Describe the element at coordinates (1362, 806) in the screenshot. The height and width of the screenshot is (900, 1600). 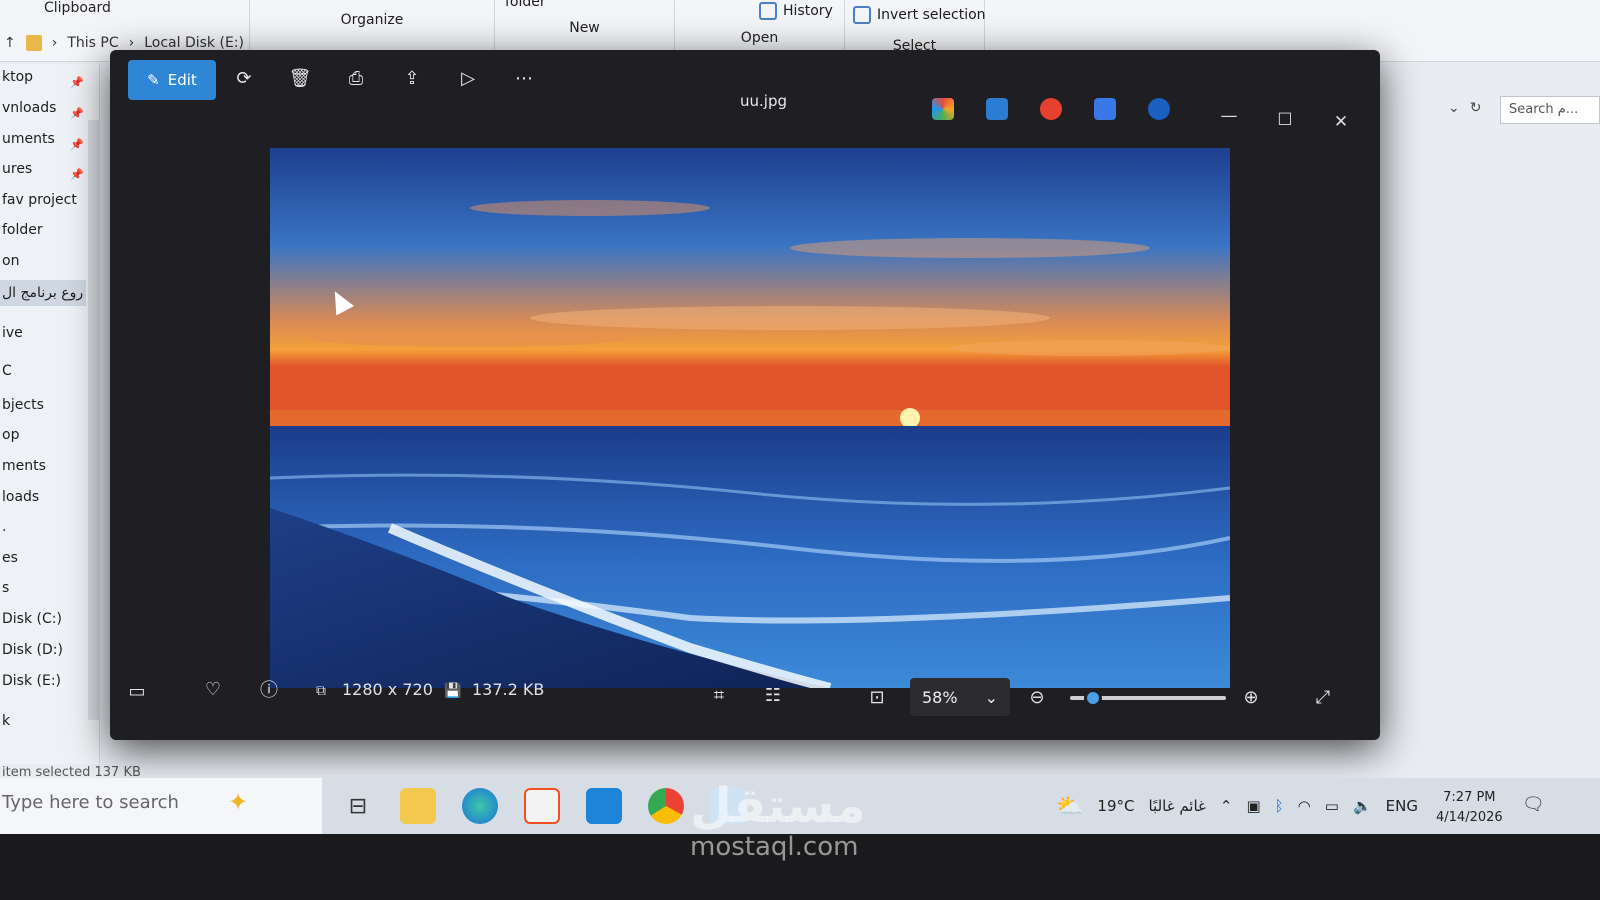
I see `volume-icon: 🔈` at that location.